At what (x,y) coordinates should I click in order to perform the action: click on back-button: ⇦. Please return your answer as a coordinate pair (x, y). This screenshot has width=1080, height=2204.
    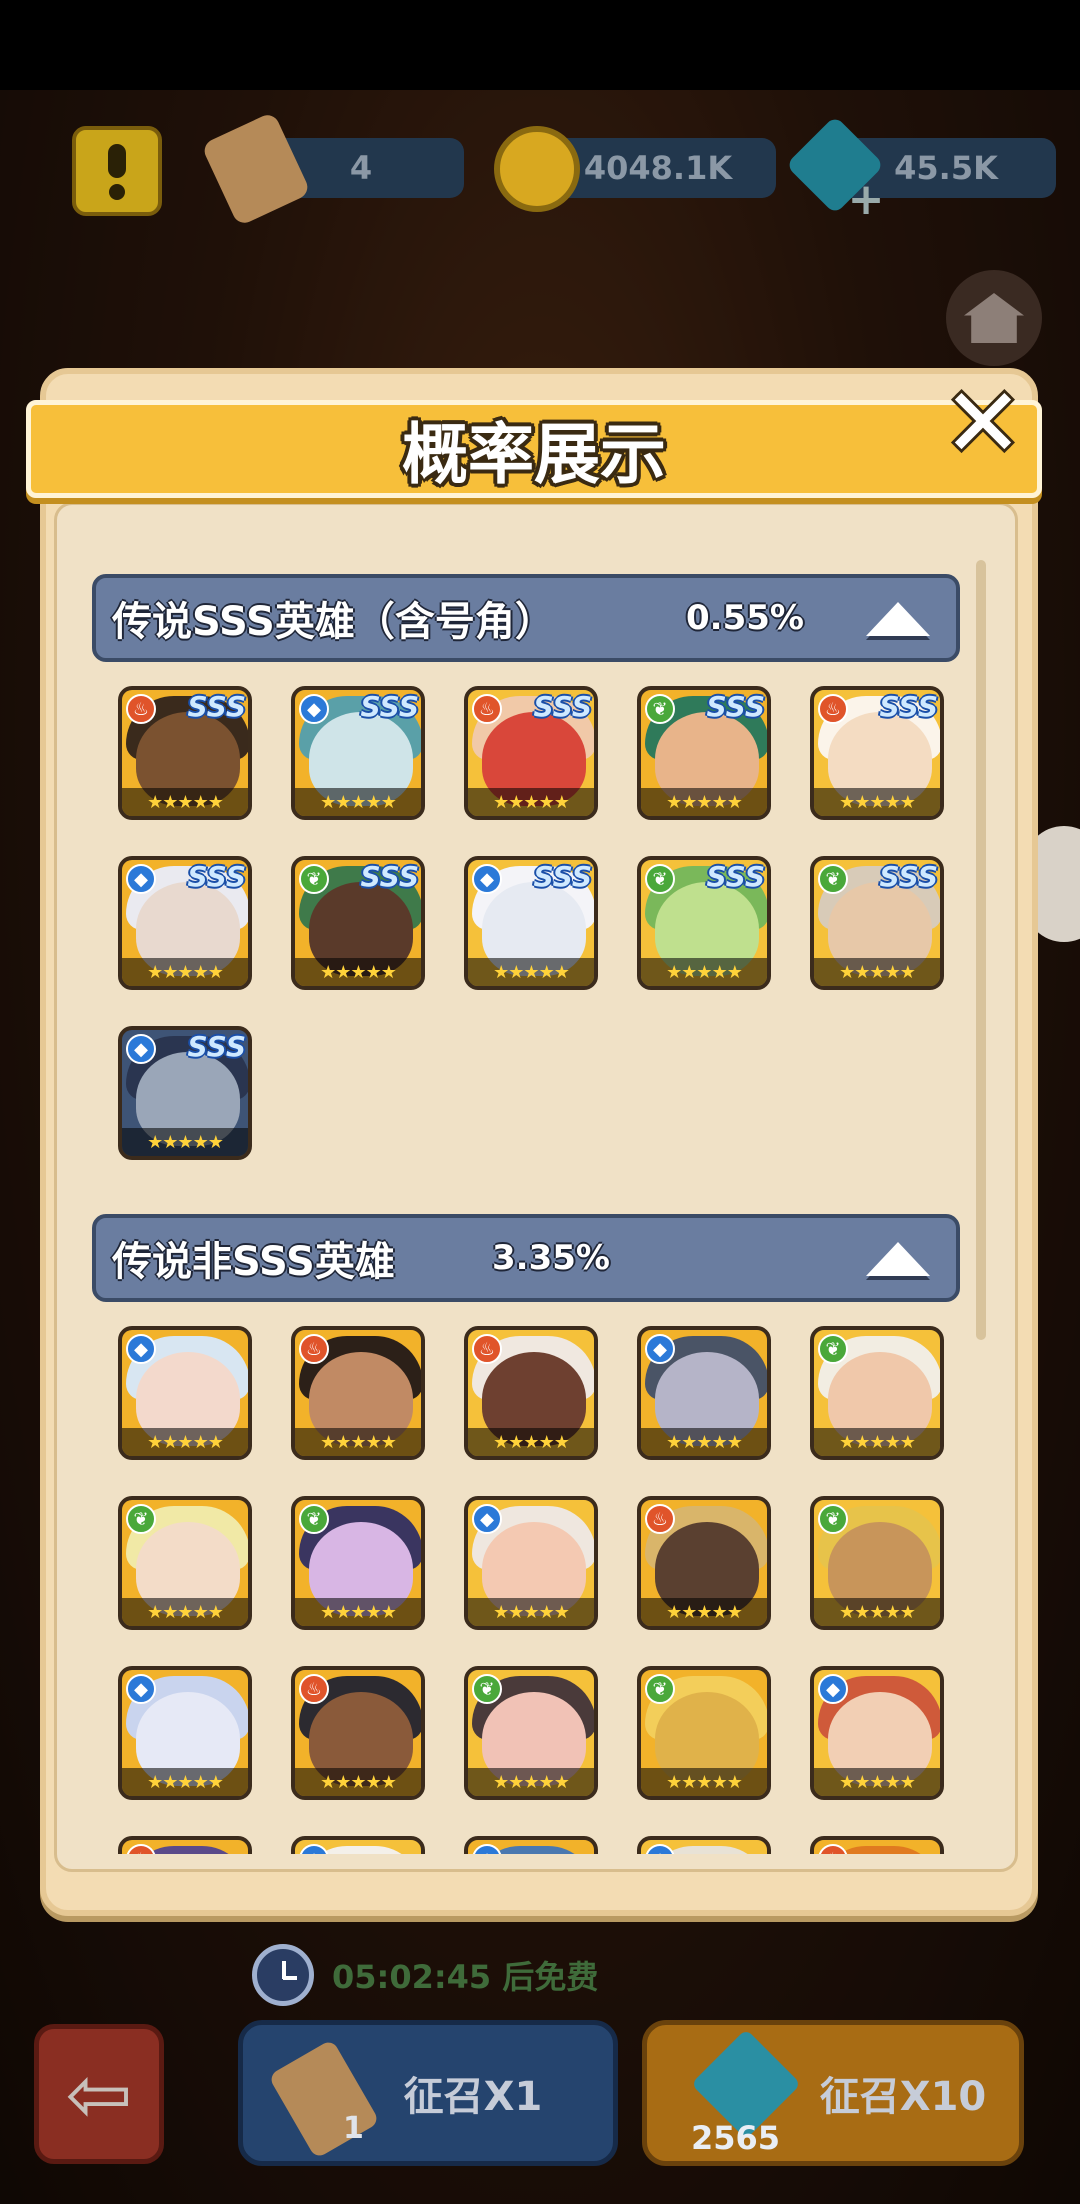
    Looking at the image, I should click on (99, 2094).